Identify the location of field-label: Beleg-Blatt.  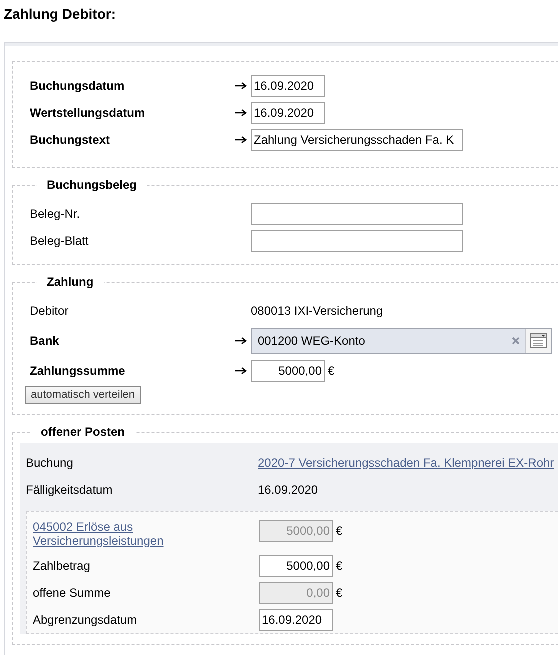
(60, 241).